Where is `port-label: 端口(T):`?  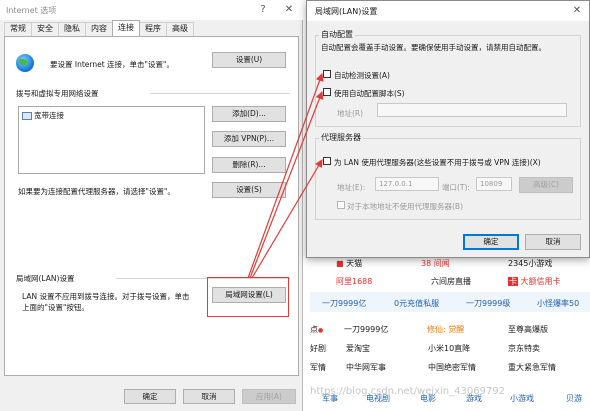
port-label: 端口(T): is located at coordinates (456, 187).